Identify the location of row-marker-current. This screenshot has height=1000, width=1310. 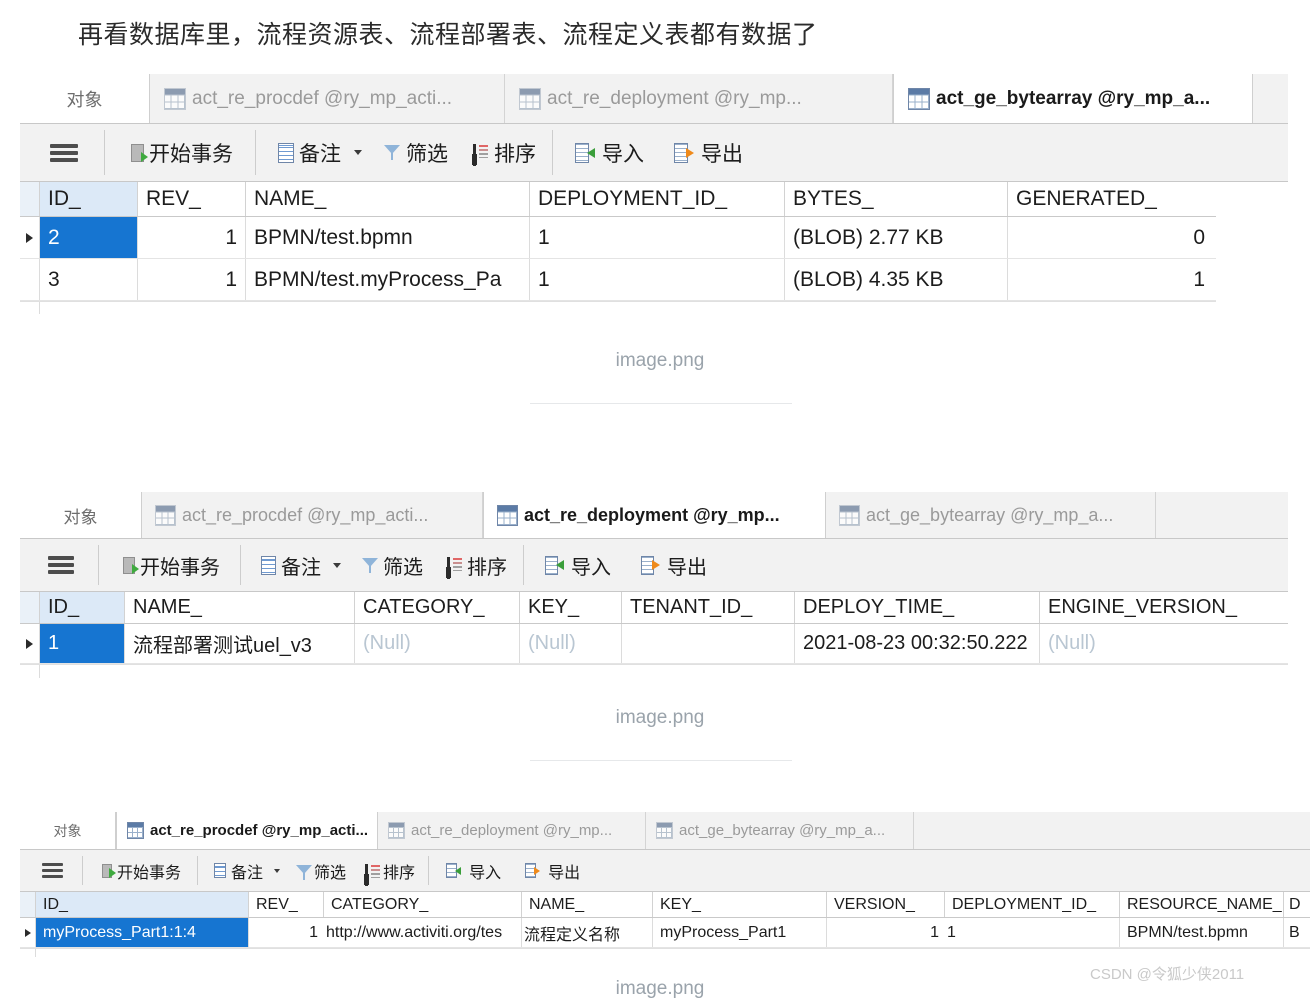
(30, 237).